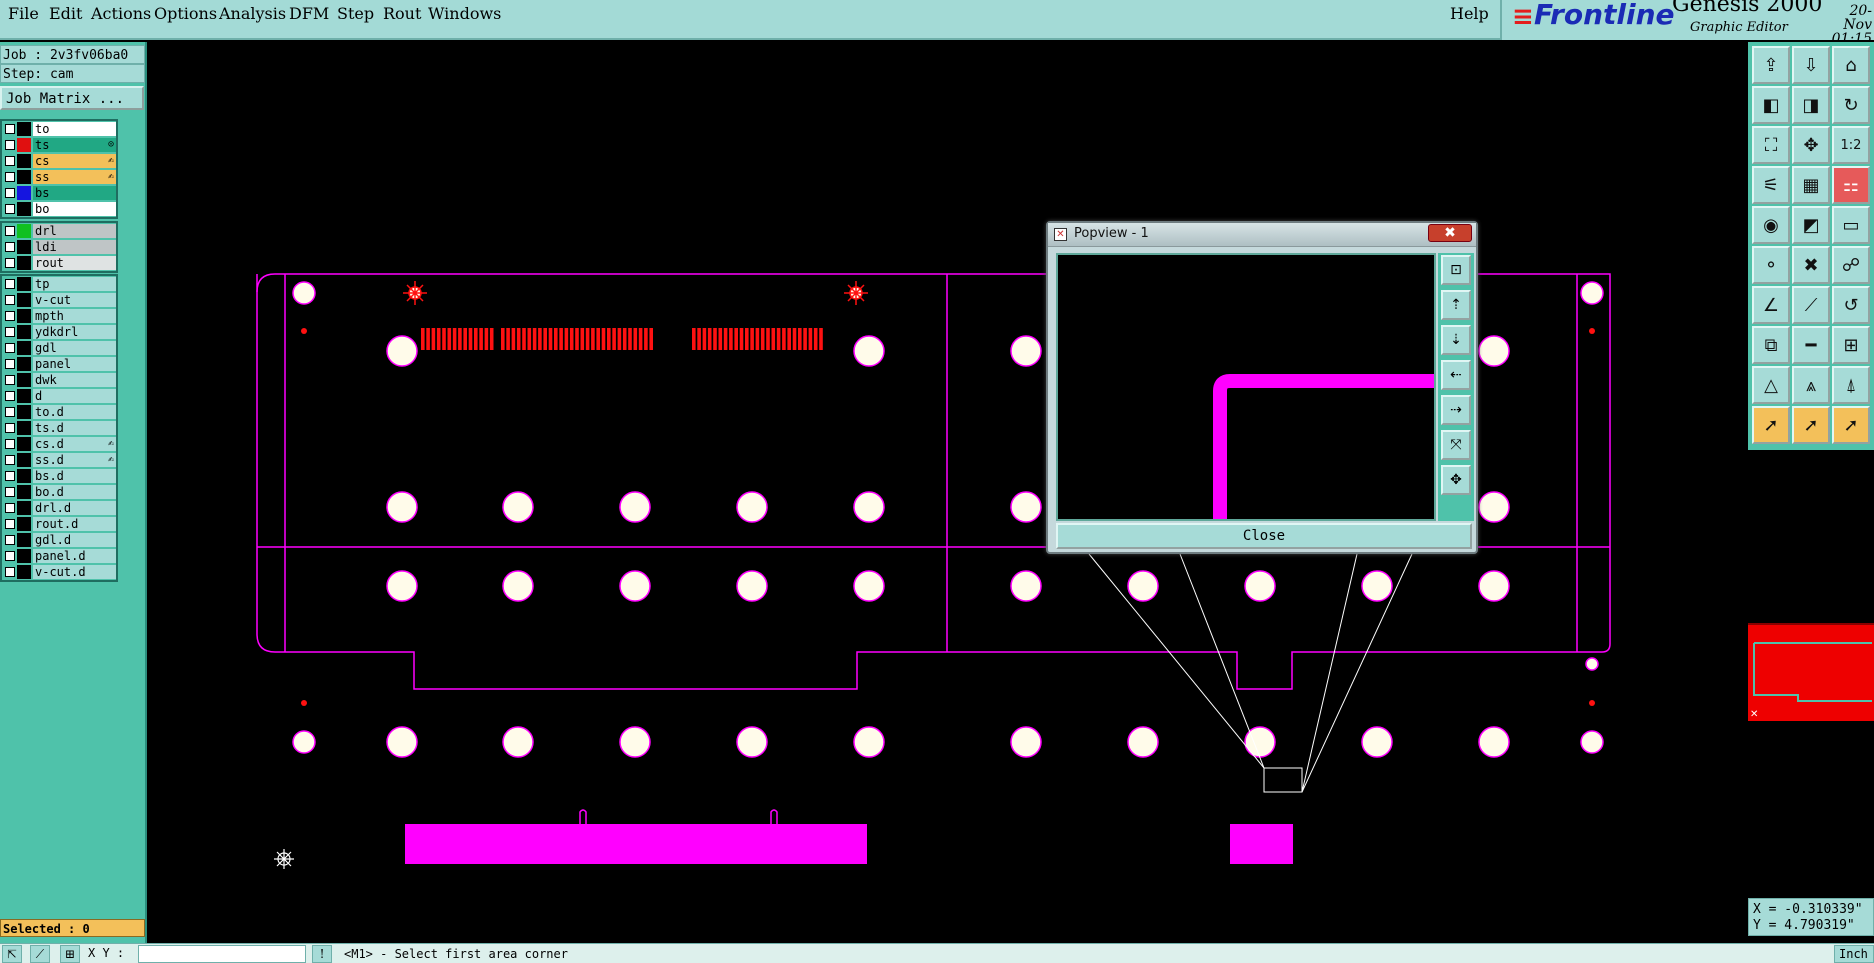 Image resolution: width=1874 pixels, height=963 pixels. What do you see at coordinates (74, 332) in the screenshot?
I see `layer-name: ydkdrl` at bounding box center [74, 332].